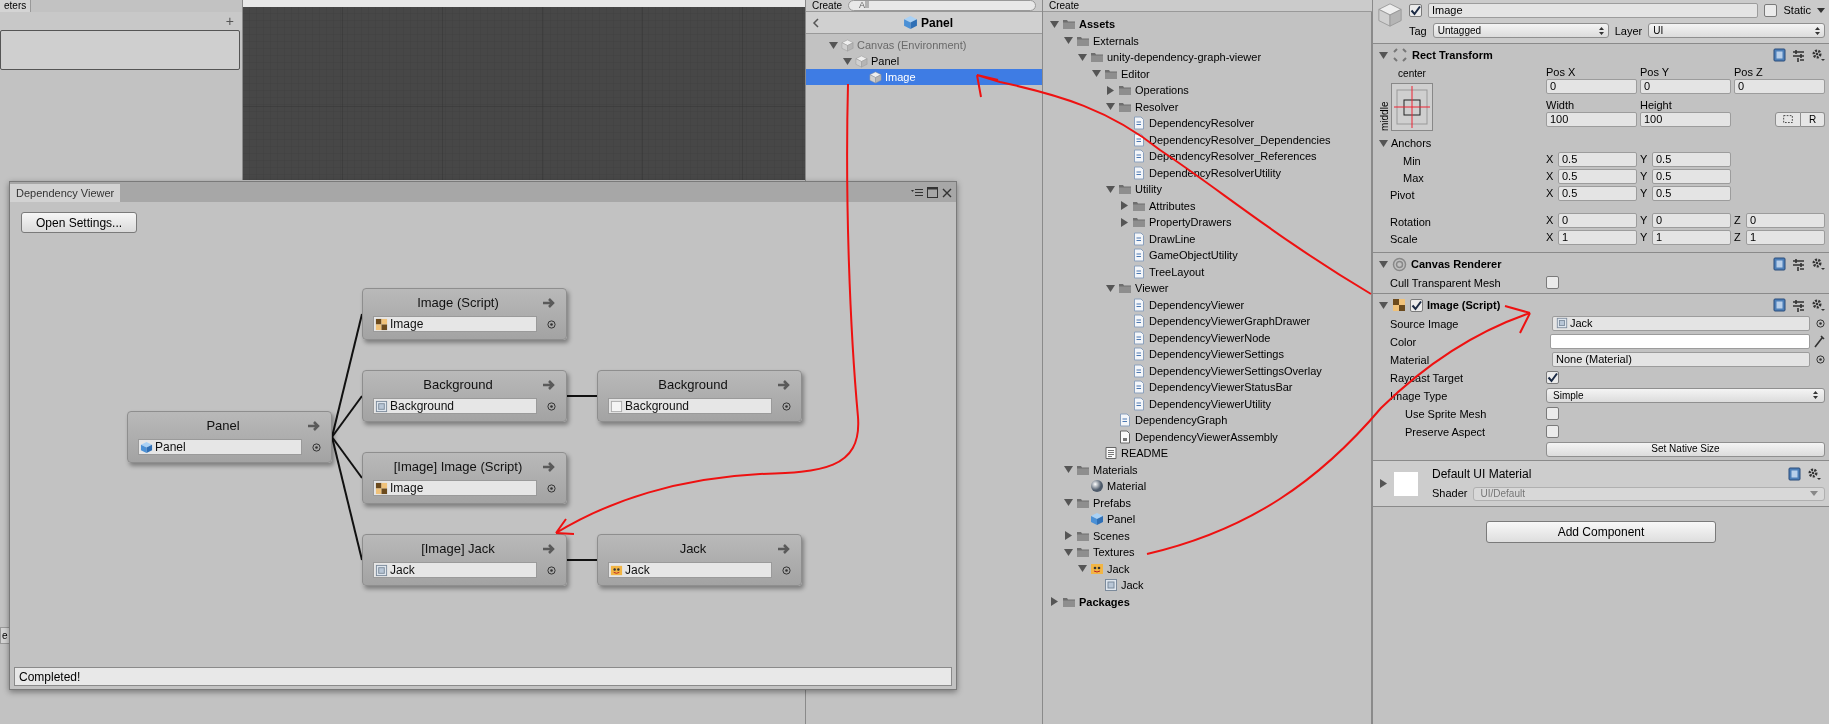  What do you see at coordinates (1207, 486) in the screenshot?
I see `project-item: Material` at bounding box center [1207, 486].